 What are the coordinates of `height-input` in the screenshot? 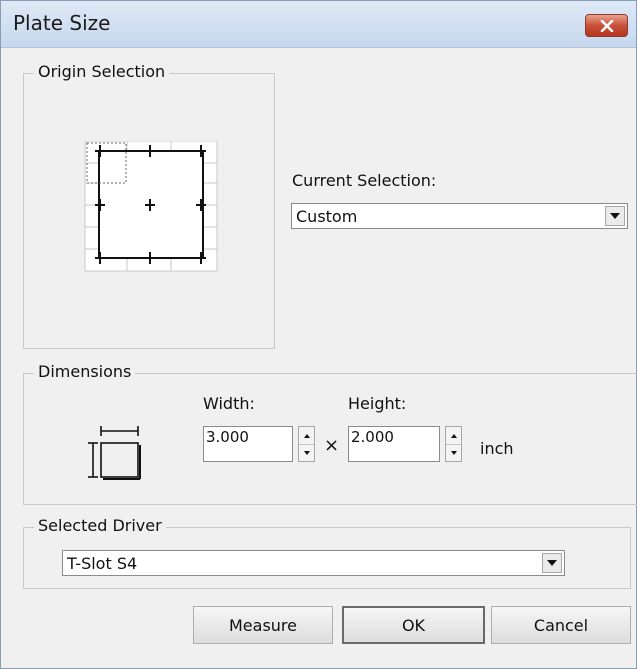 It's located at (394, 444).